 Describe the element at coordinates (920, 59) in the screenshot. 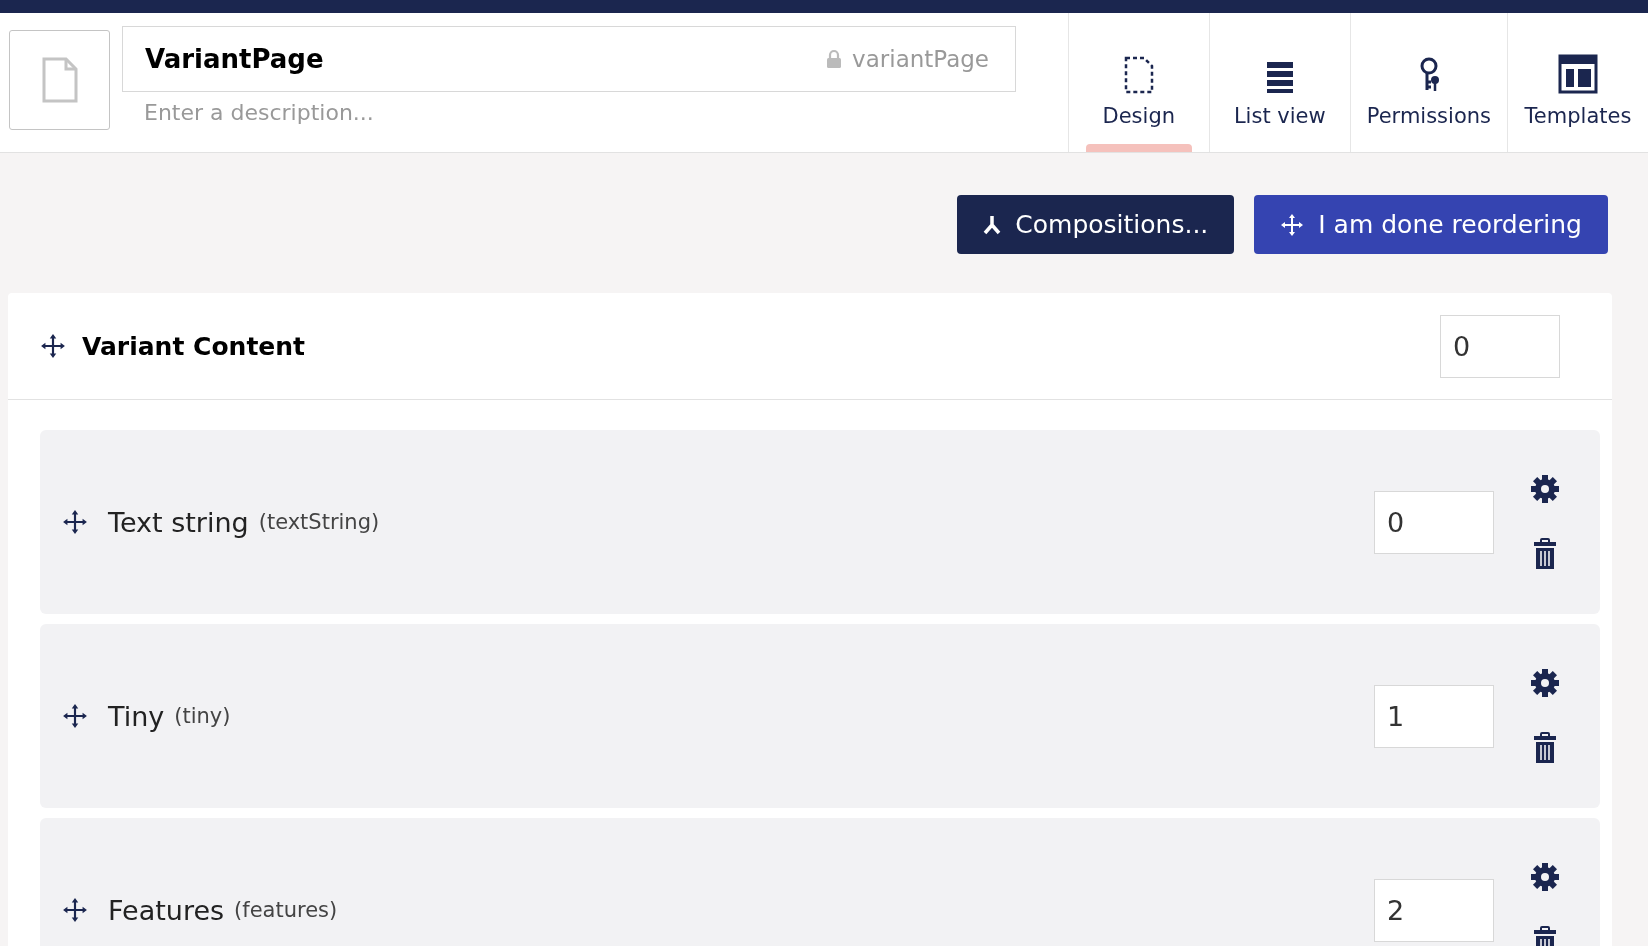

I see `alias-value: variantPage` at that location.